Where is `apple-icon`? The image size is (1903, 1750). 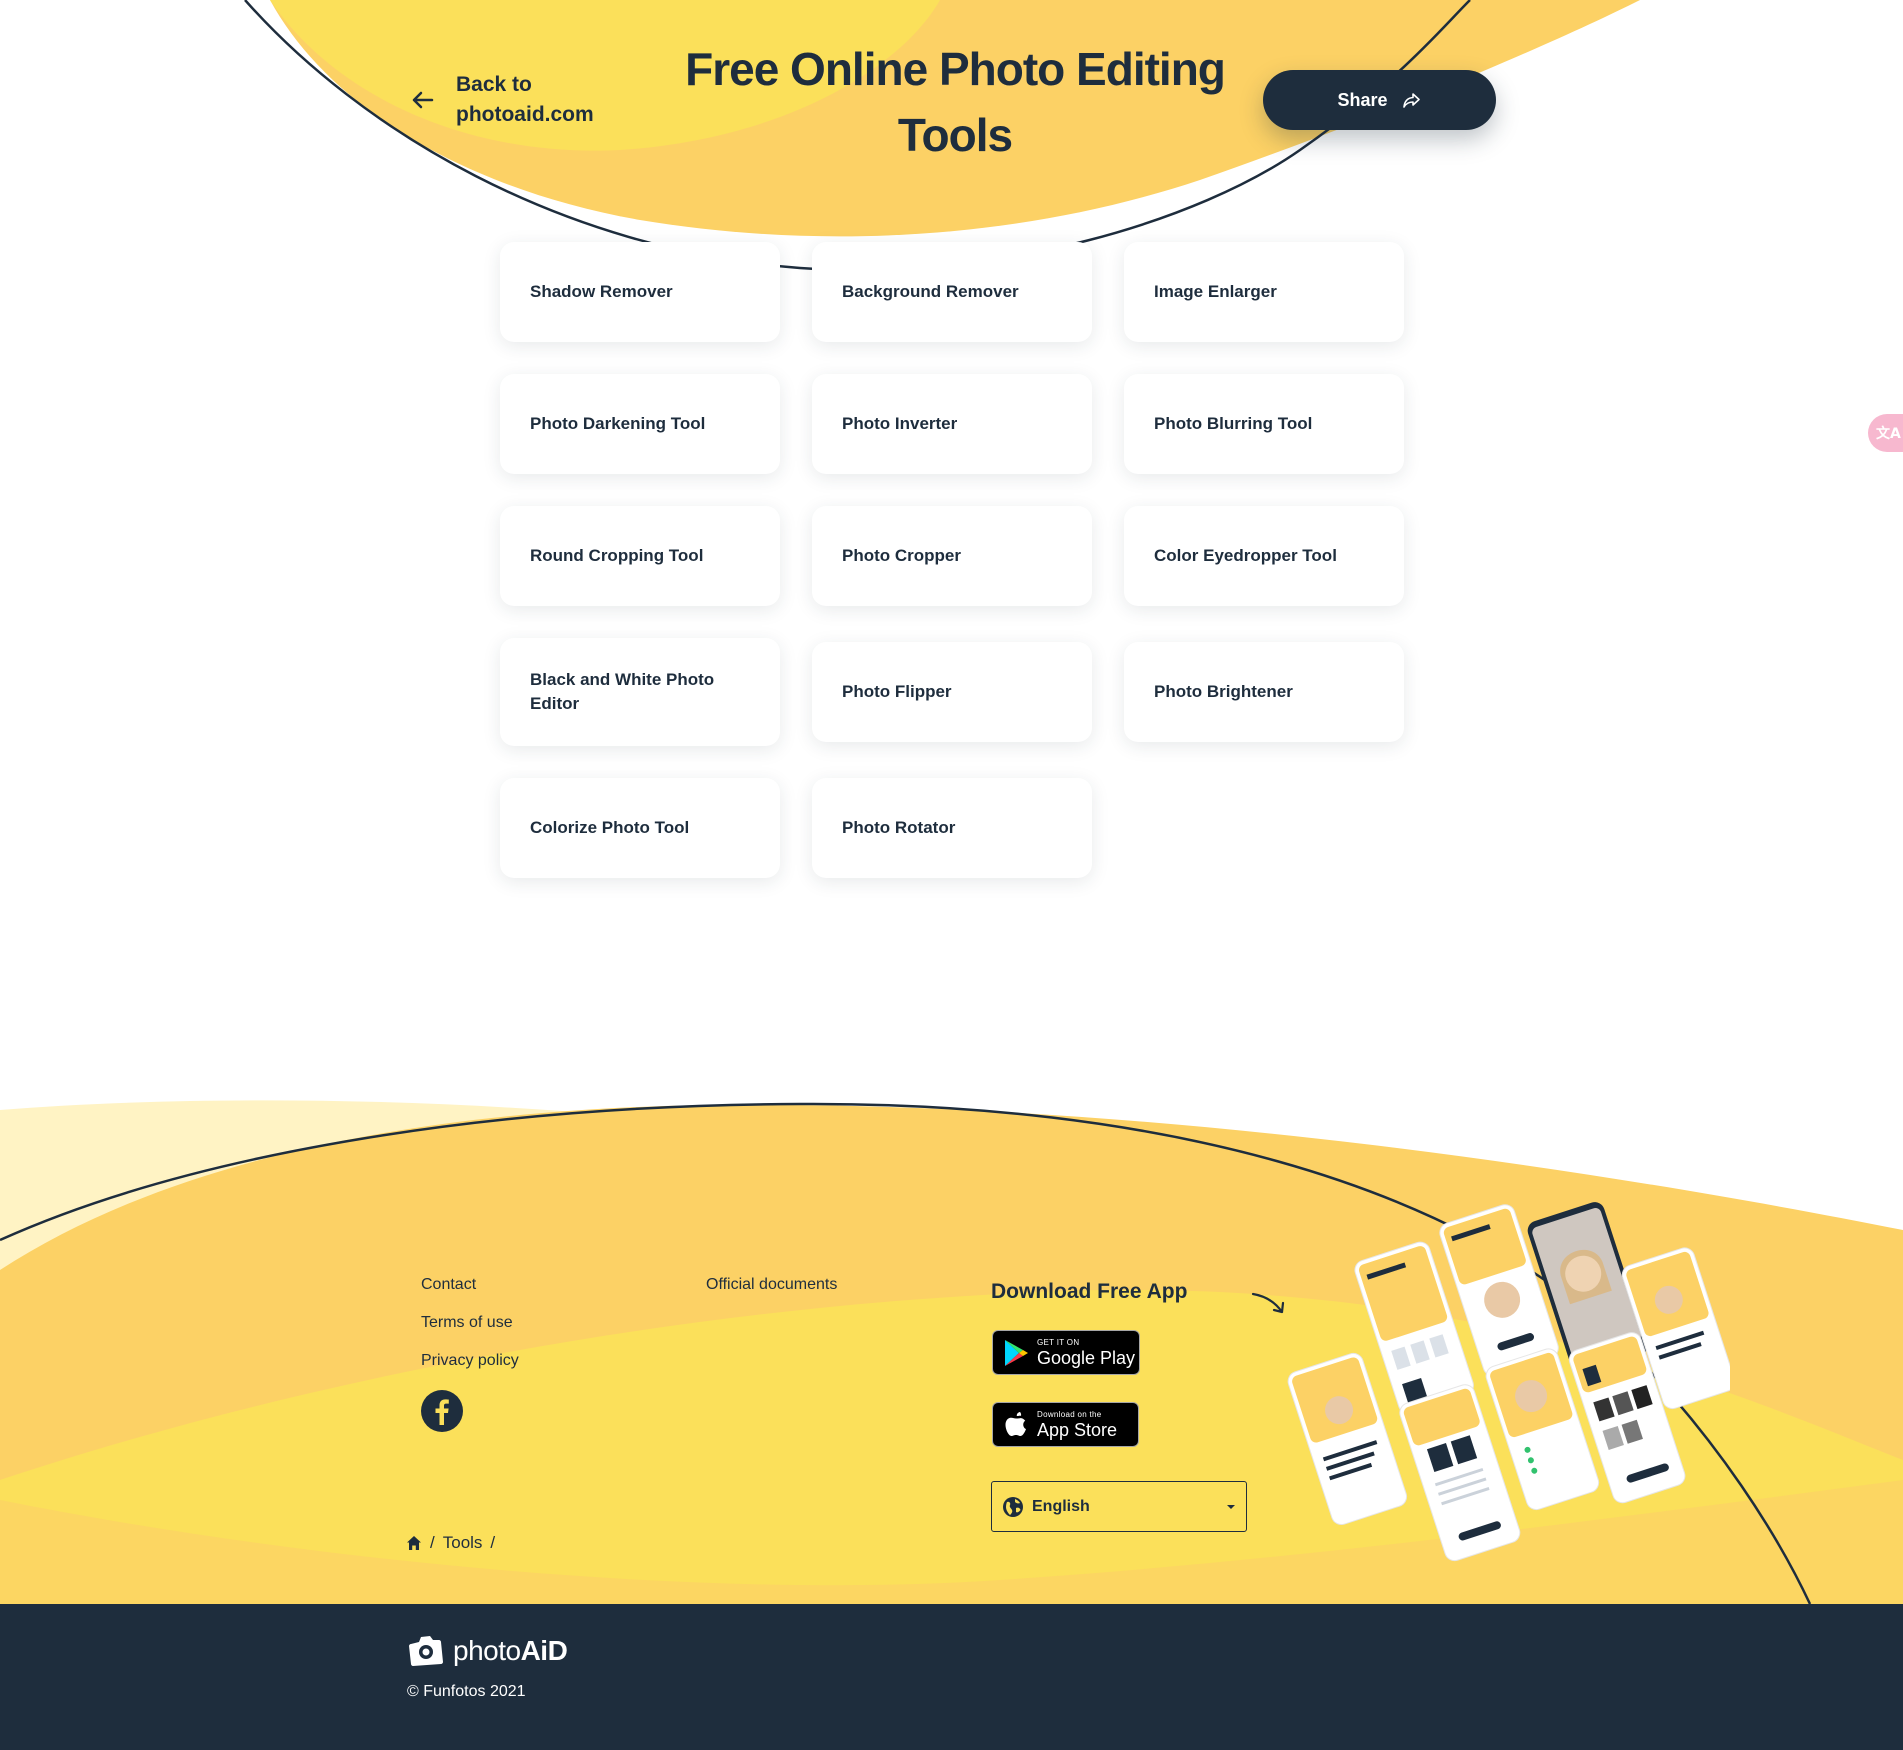
apple-icon is located at coordinates (1015, 1423).